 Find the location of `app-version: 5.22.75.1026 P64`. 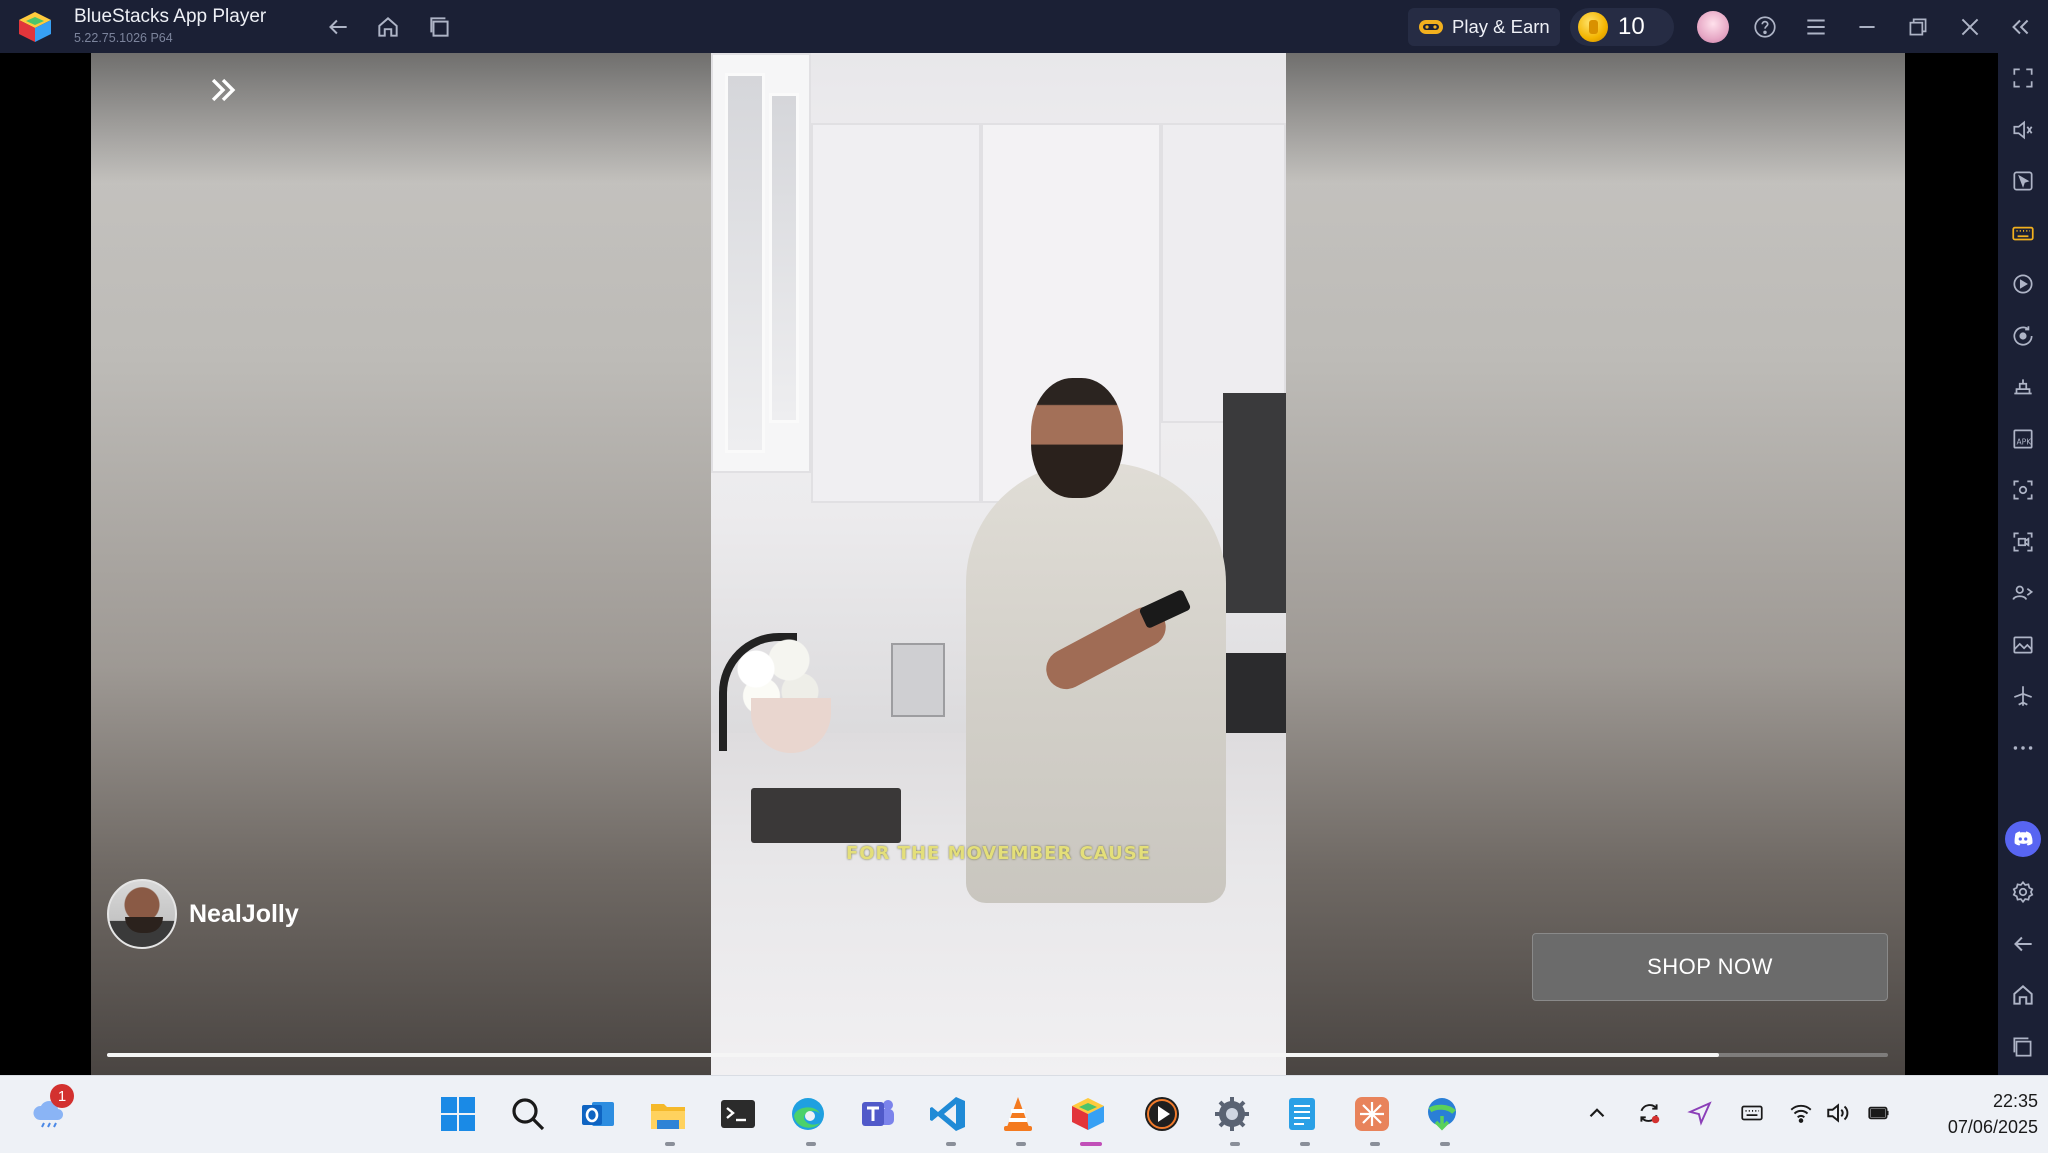

app-version: 5.22.75.1026 P64 is located at coordinates (123, 38).